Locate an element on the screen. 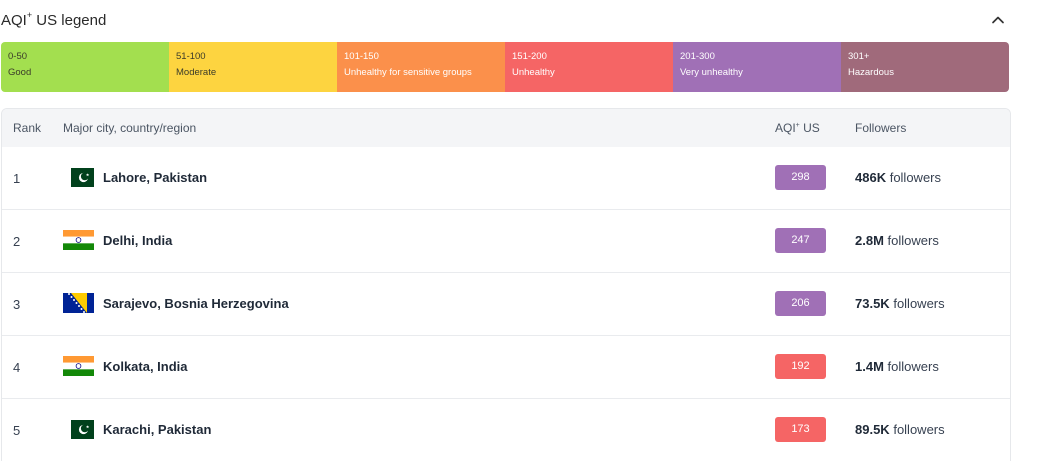 This screenshot has height=461, width=1040. city-link: Lahore, Pakistan is located at coordinates (155, 177).